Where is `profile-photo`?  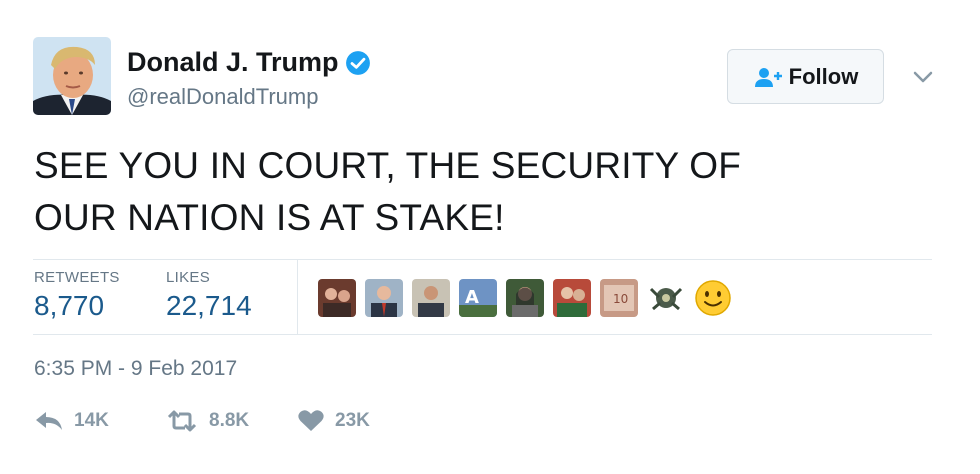 profile-photo is located at coordinates (72, 76).